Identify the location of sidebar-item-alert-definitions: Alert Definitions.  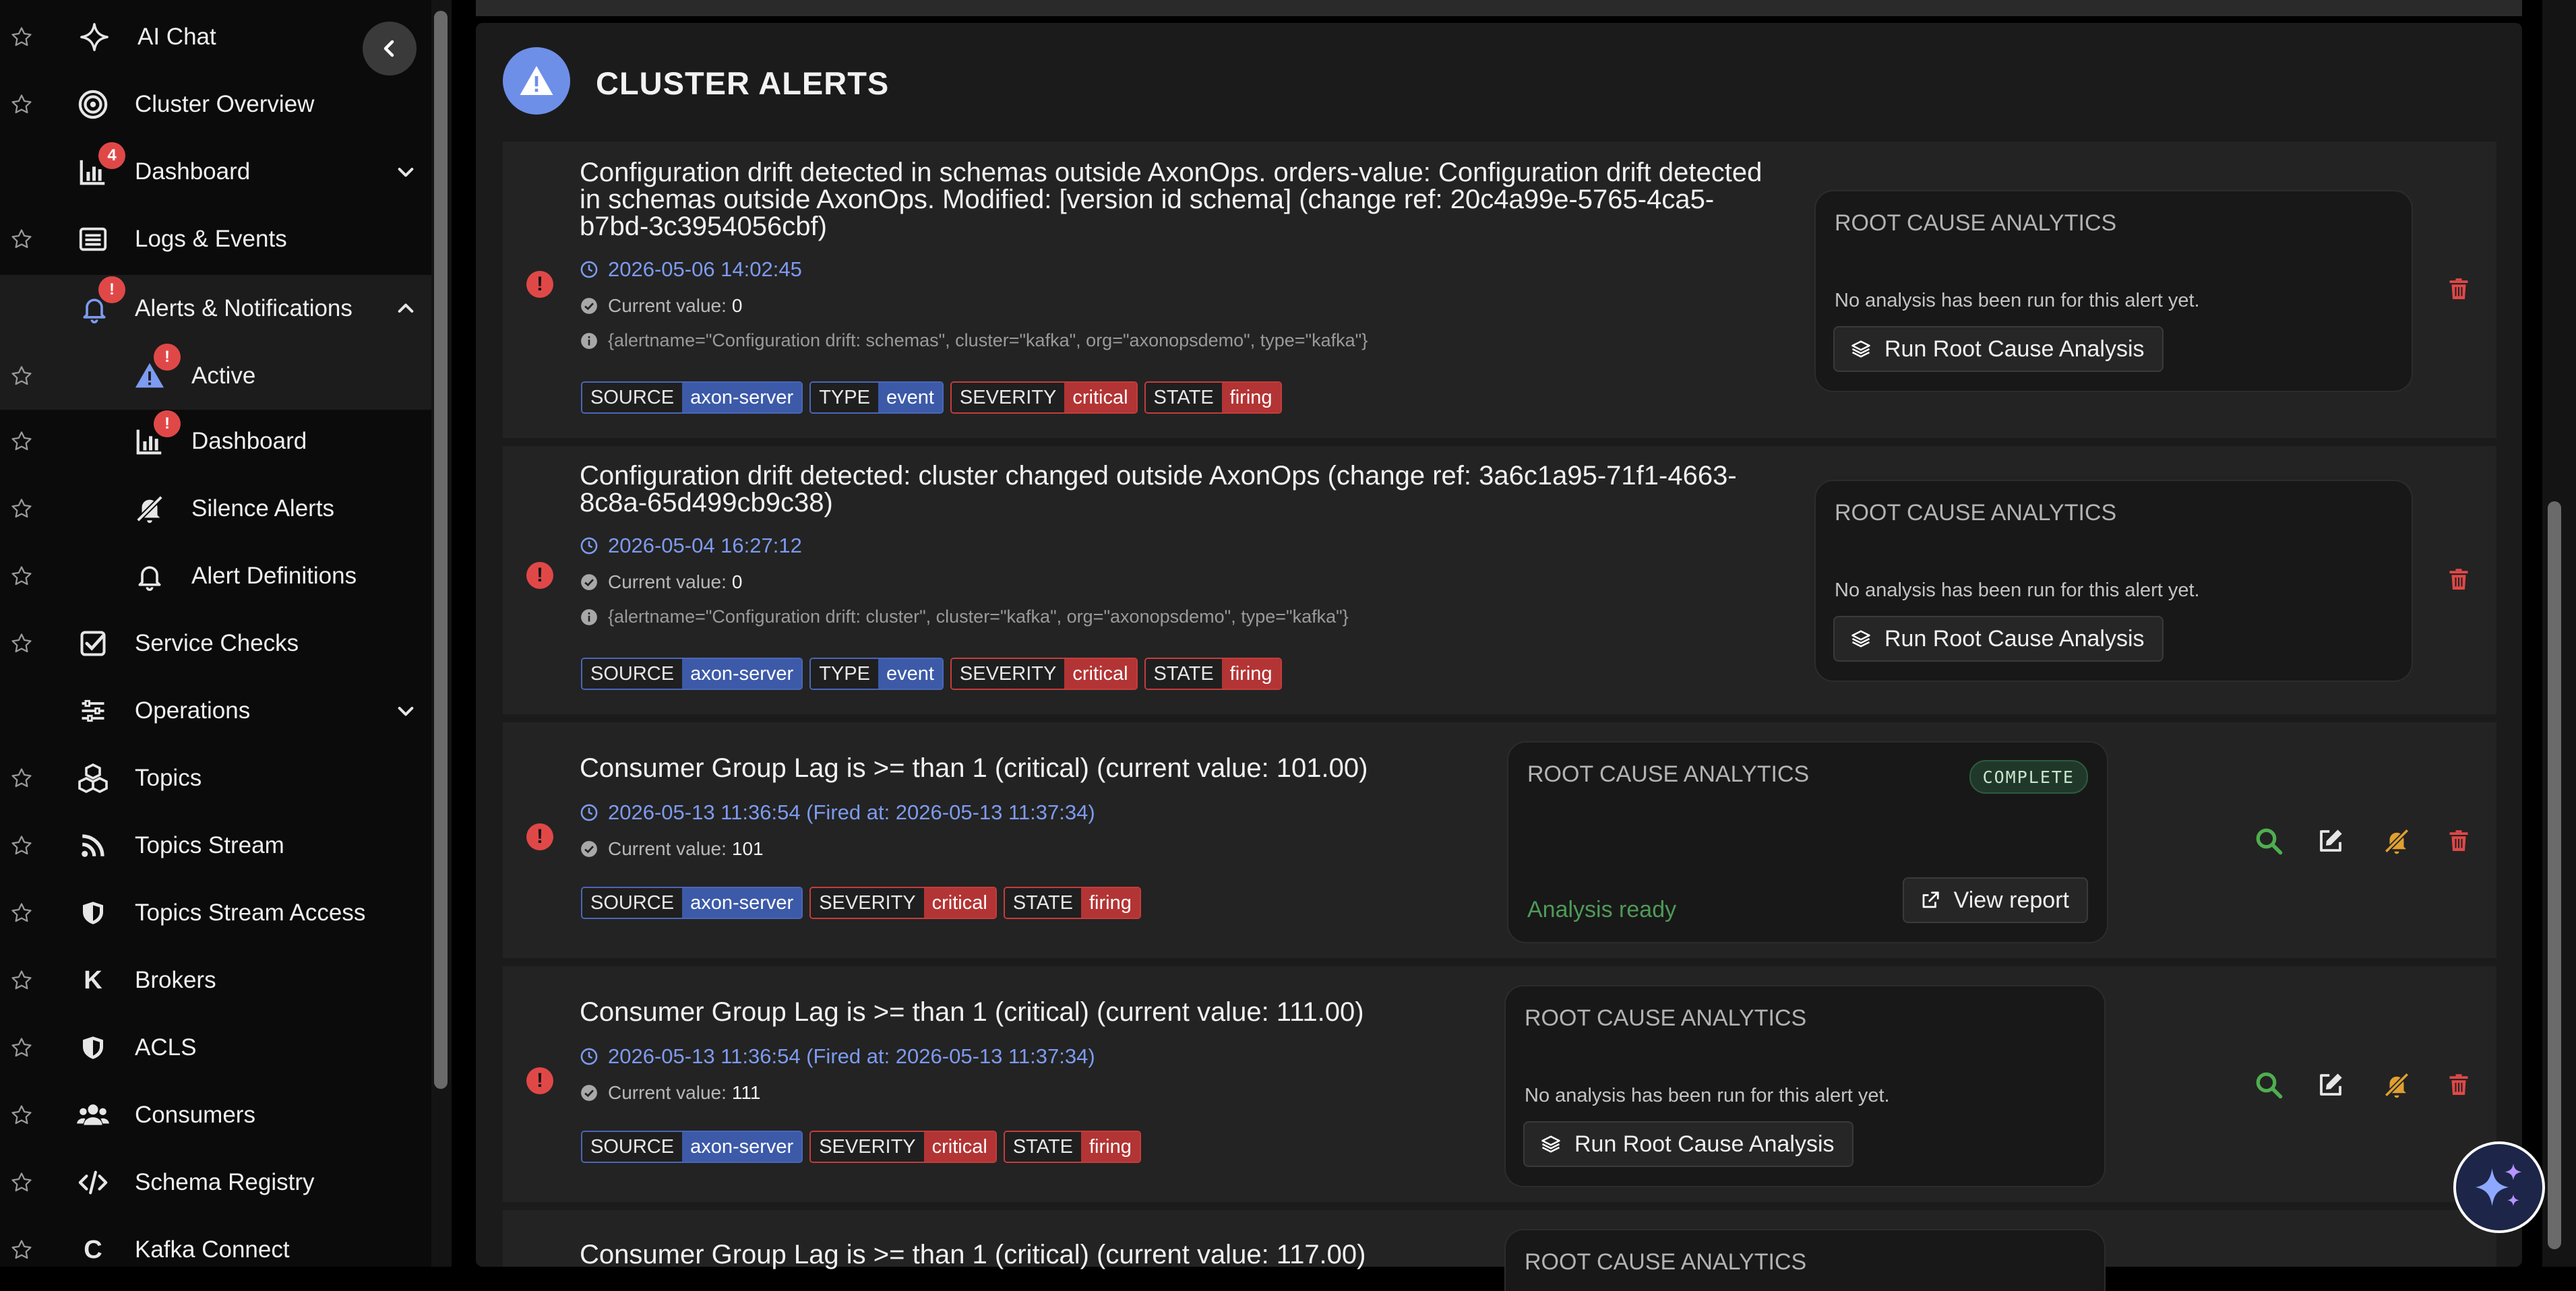
(215, 576).